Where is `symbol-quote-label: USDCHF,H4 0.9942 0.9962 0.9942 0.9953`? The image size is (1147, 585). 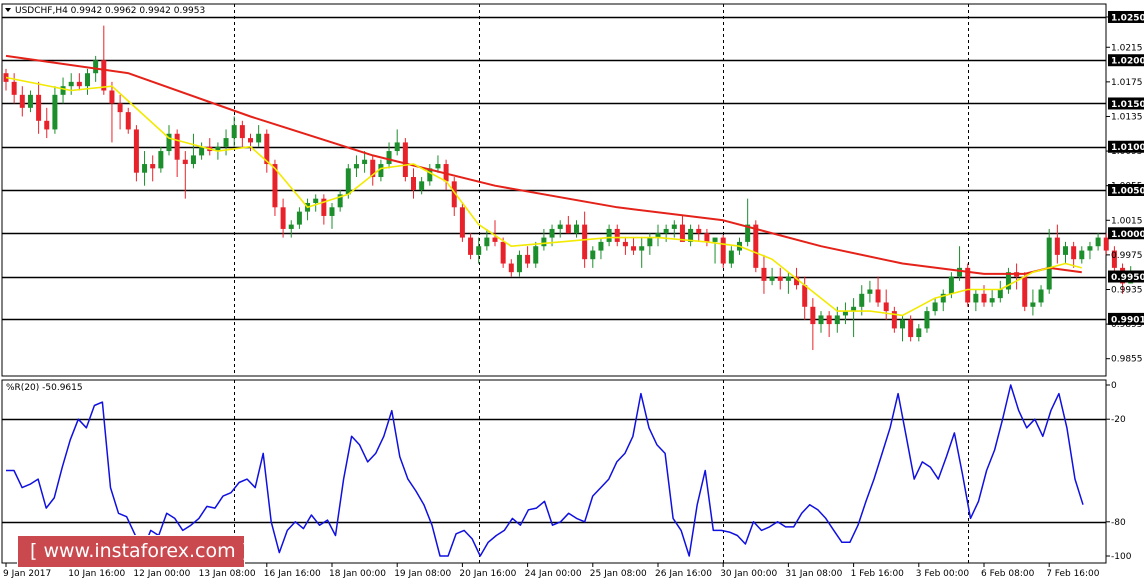 symbol-quote-label: USDCHF,H4 0.9942 0.9962 0.9942 0.9953 is located at coordinates (110, 11).